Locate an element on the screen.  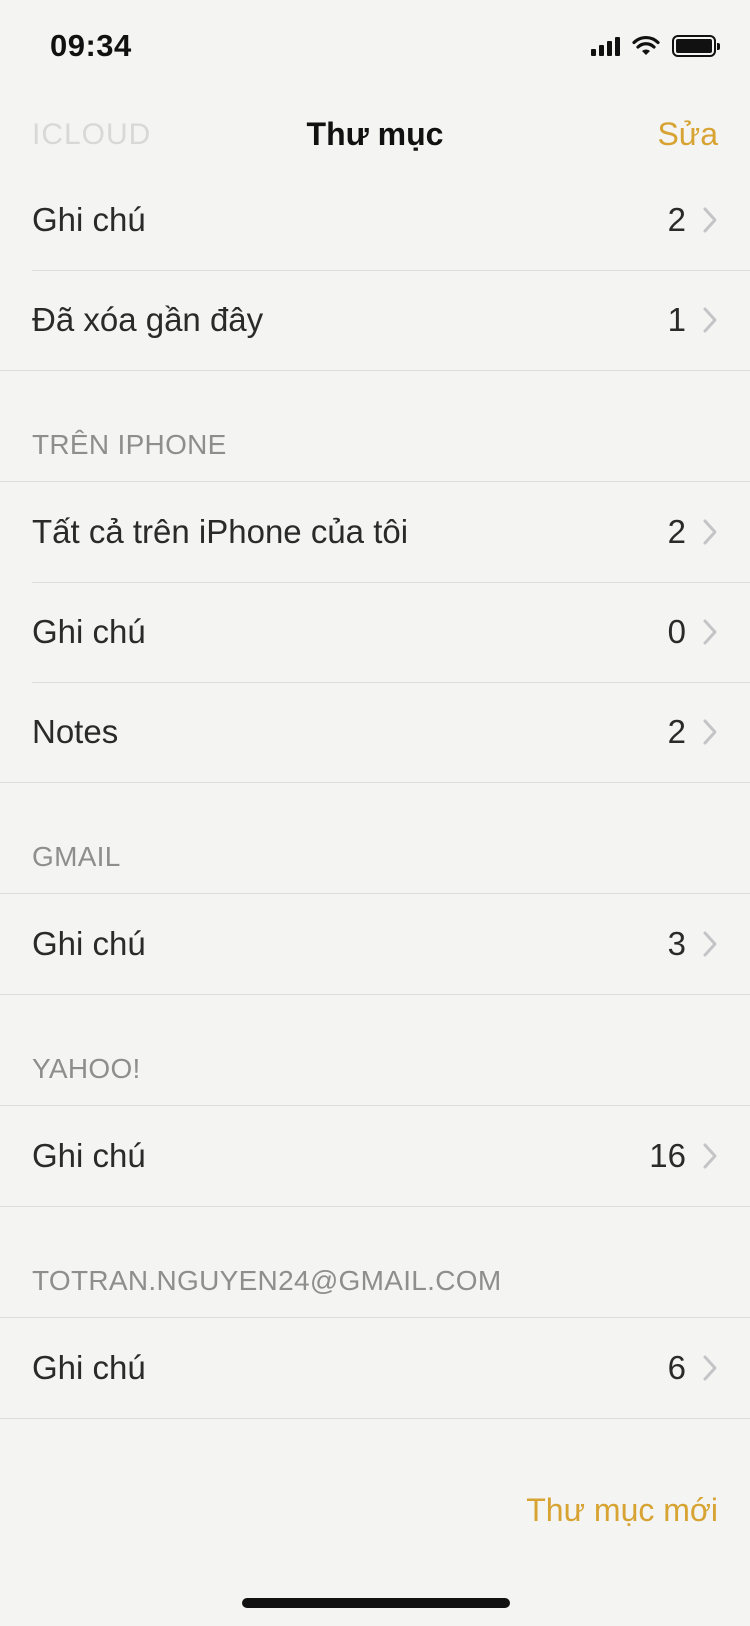
section-header: GMAIL is located at coordinates (375, 838).